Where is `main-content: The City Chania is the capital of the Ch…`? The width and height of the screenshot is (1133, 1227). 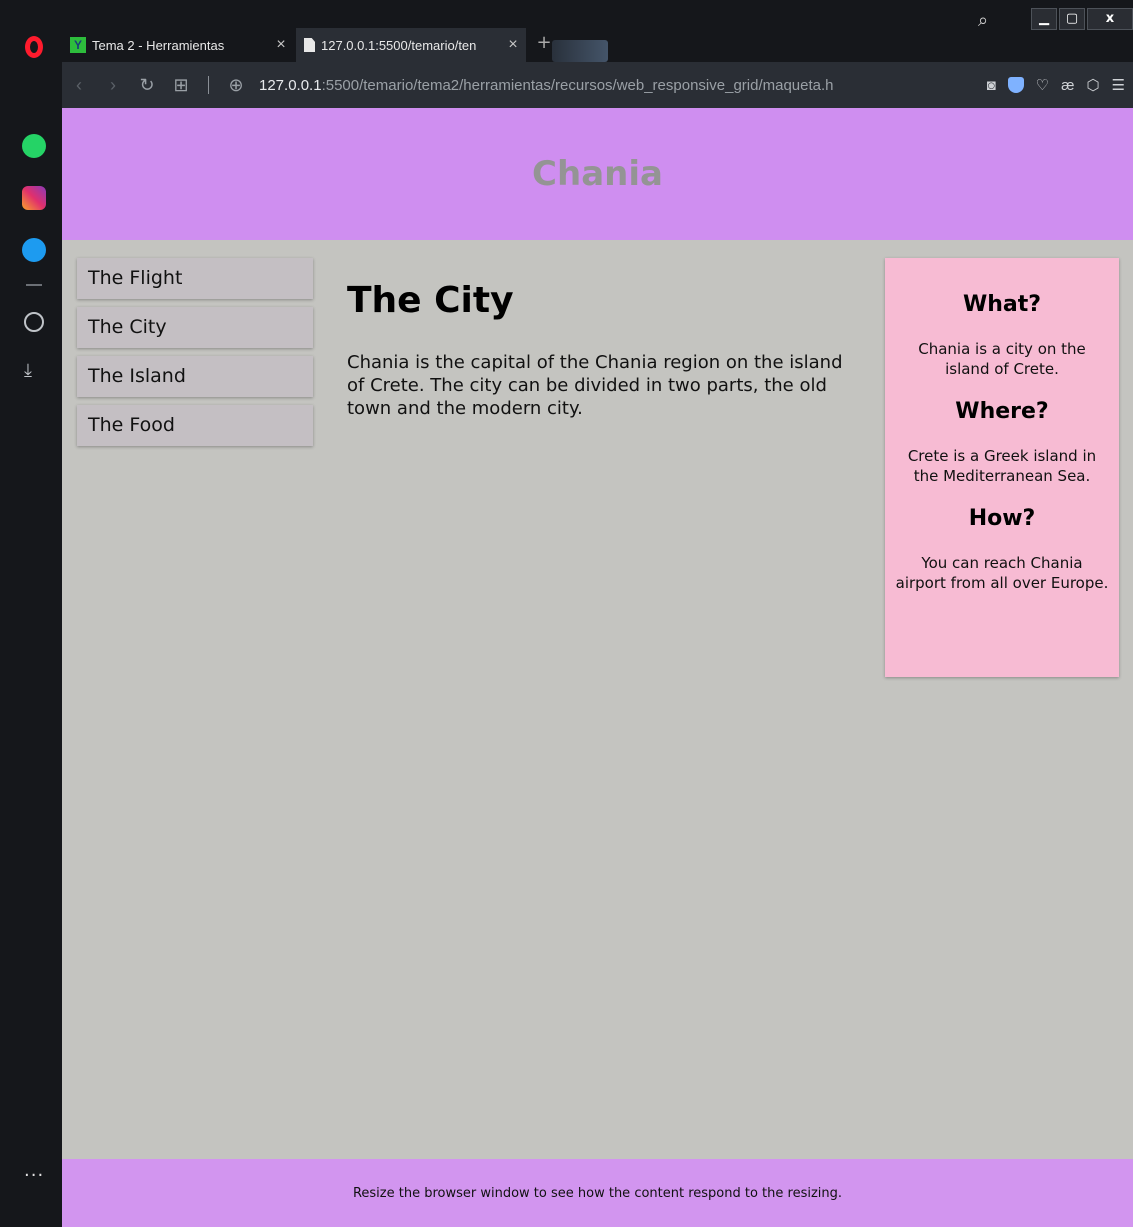
main-content: The City Chania is the capital of the Ch… is located at coordinates (597, 350).